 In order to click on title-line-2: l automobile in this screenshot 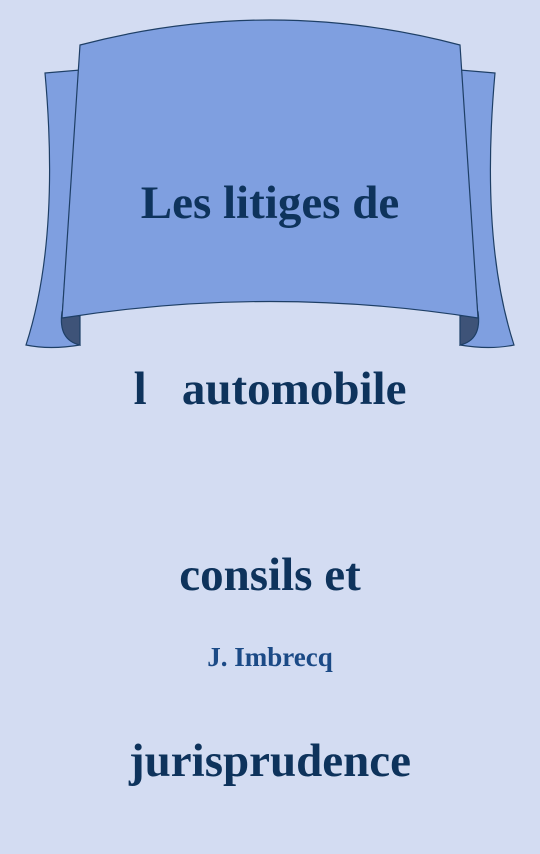, I will do `click(270, 389)`.